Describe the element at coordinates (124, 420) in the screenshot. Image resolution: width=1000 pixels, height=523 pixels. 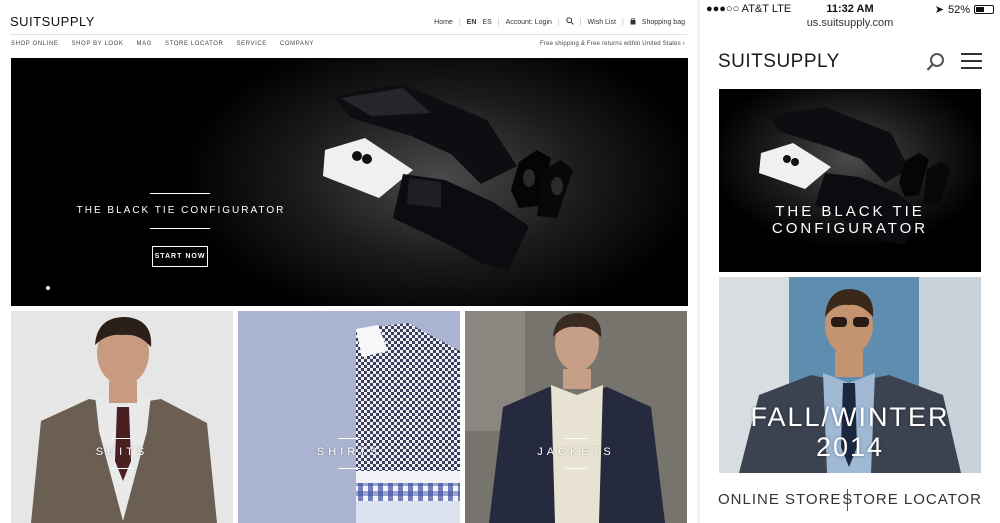
I see `suits-model-image` at that location.